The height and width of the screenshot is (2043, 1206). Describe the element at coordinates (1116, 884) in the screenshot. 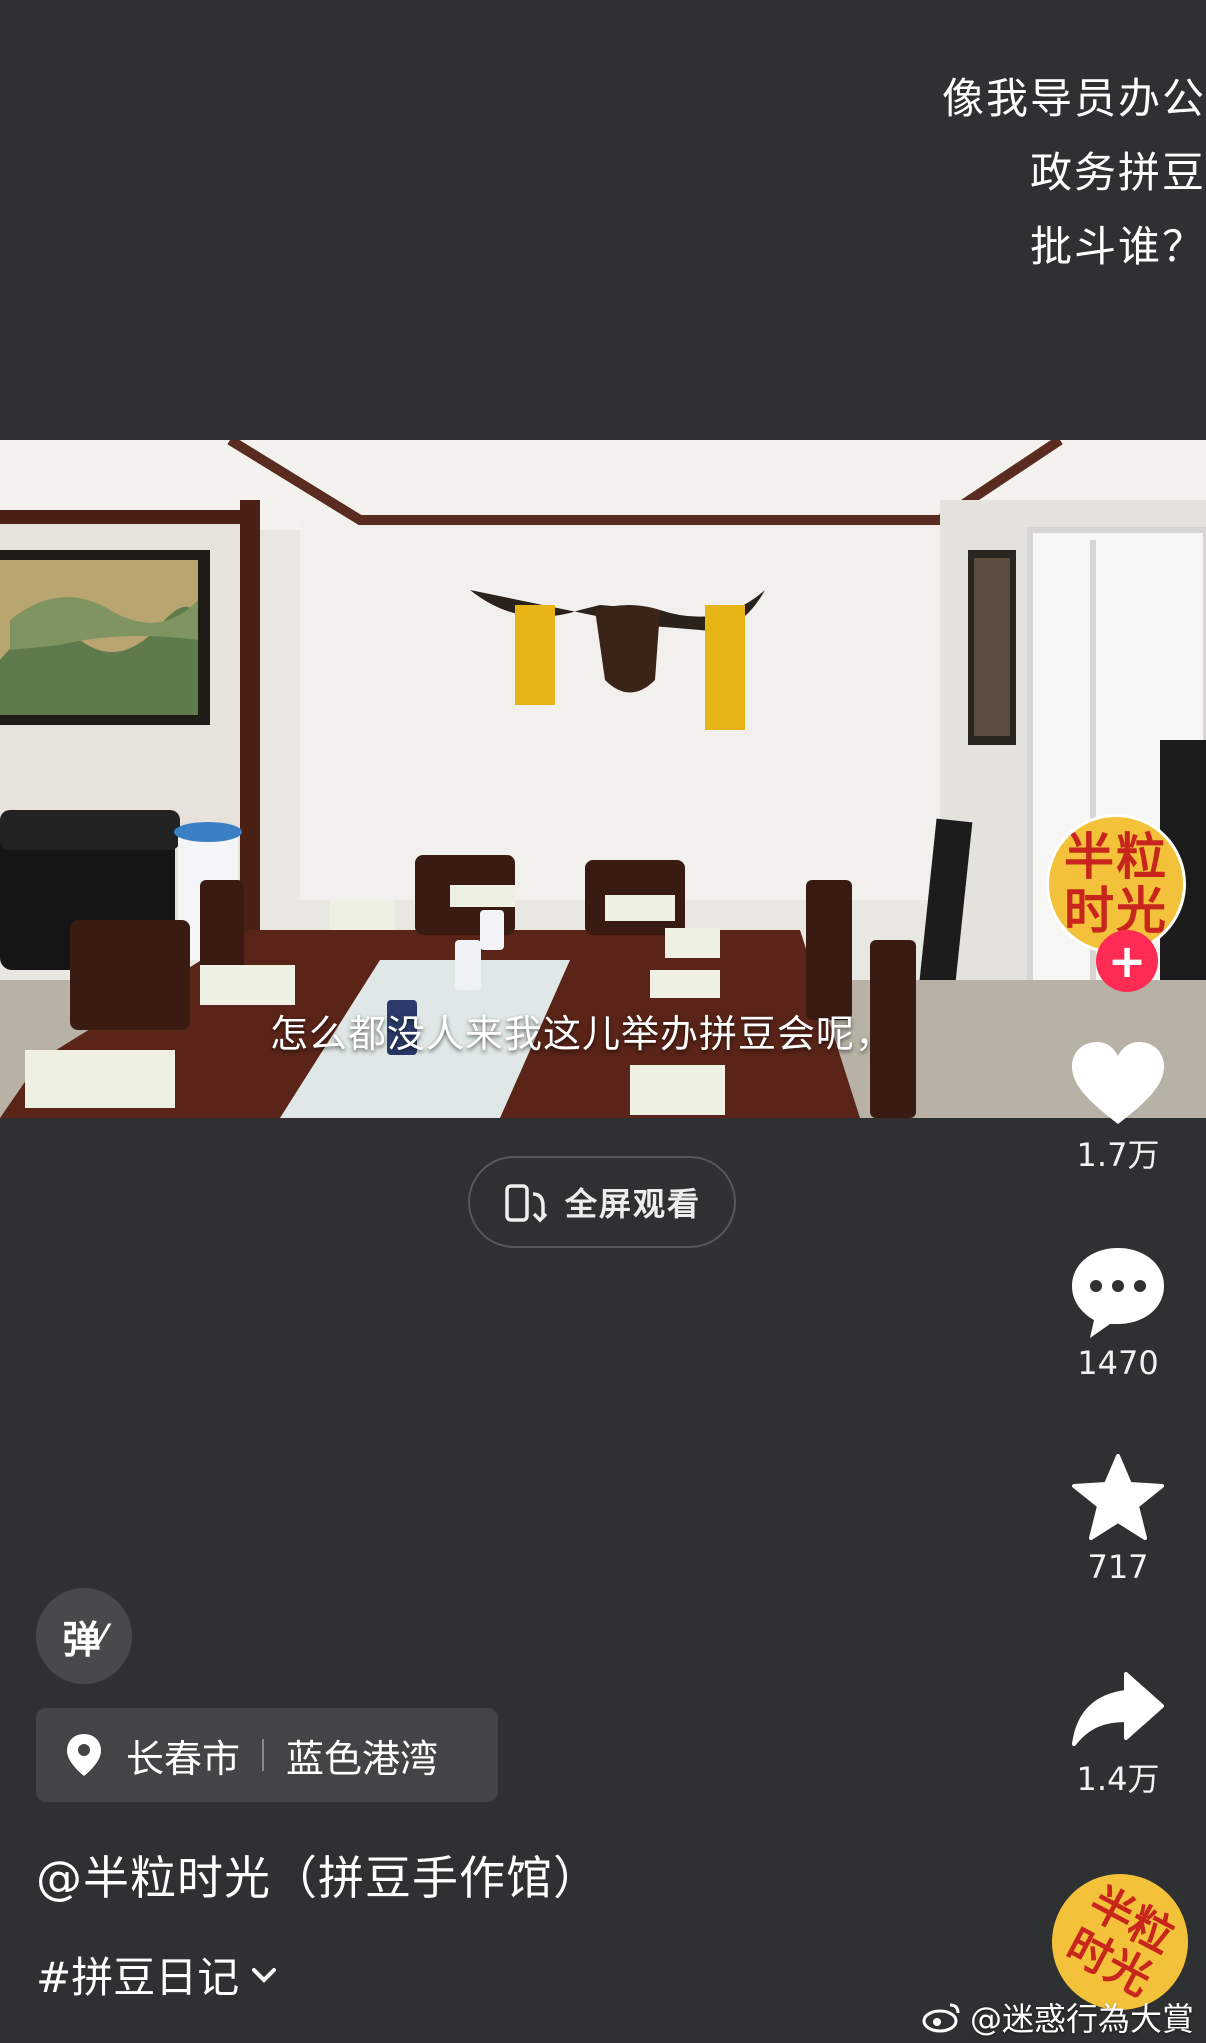

I see `avatar-text: 半粒 时光` at that location.